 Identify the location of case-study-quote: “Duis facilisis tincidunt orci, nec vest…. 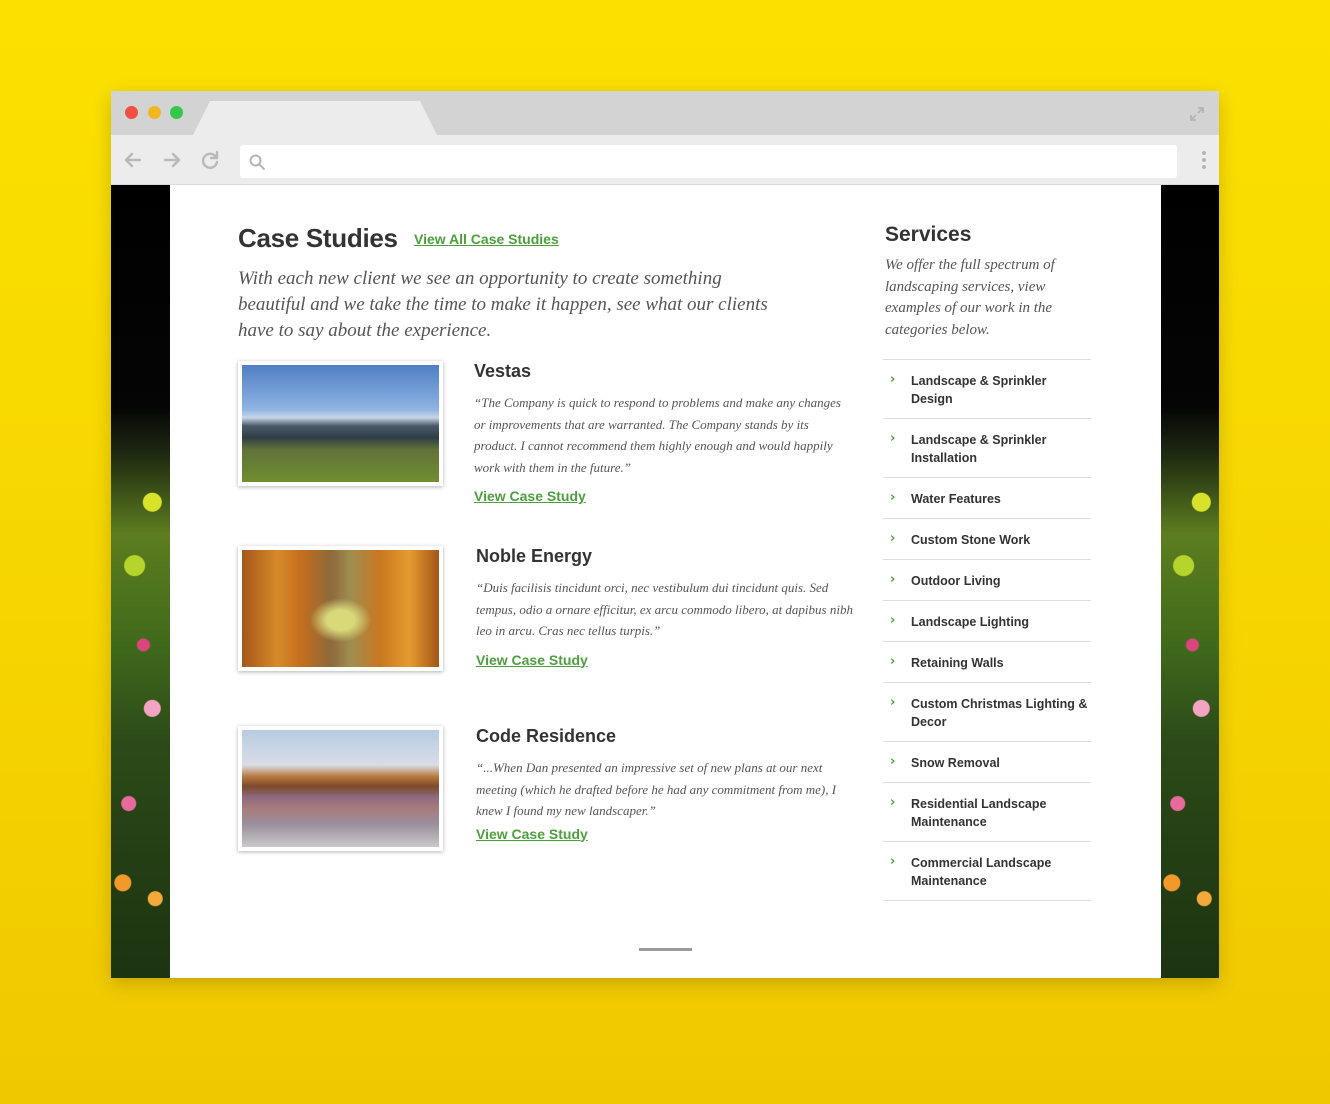
(664, 609).